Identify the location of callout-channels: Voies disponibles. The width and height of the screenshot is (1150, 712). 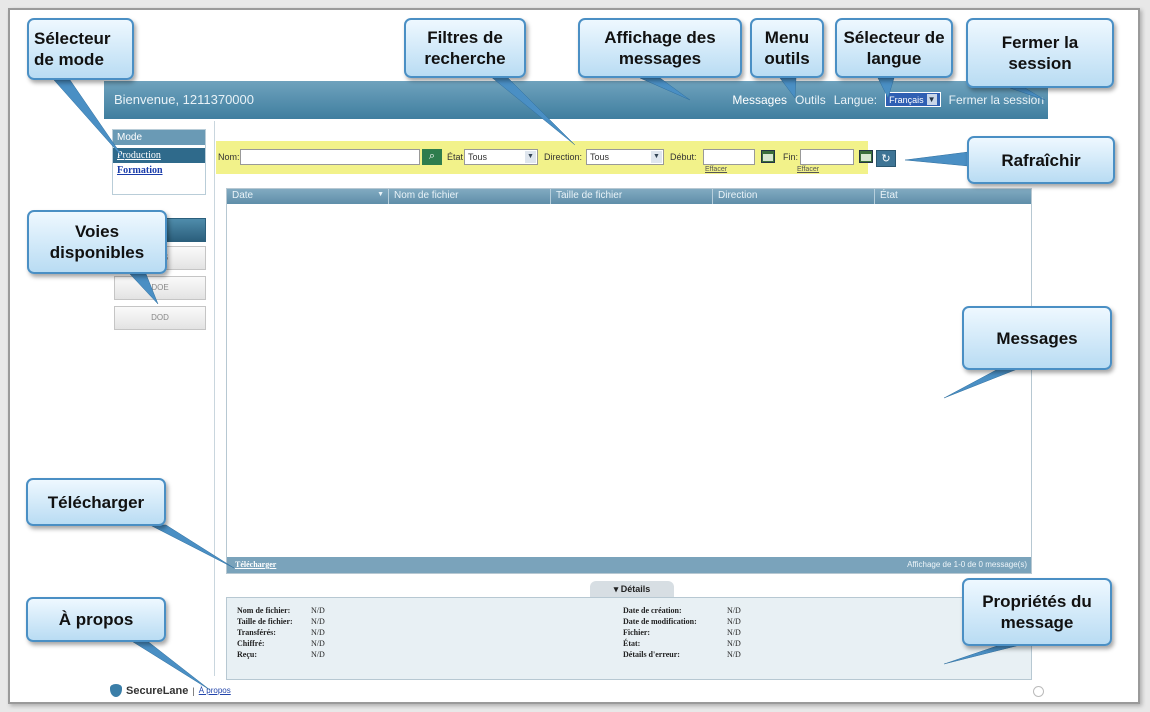
(97, 242).